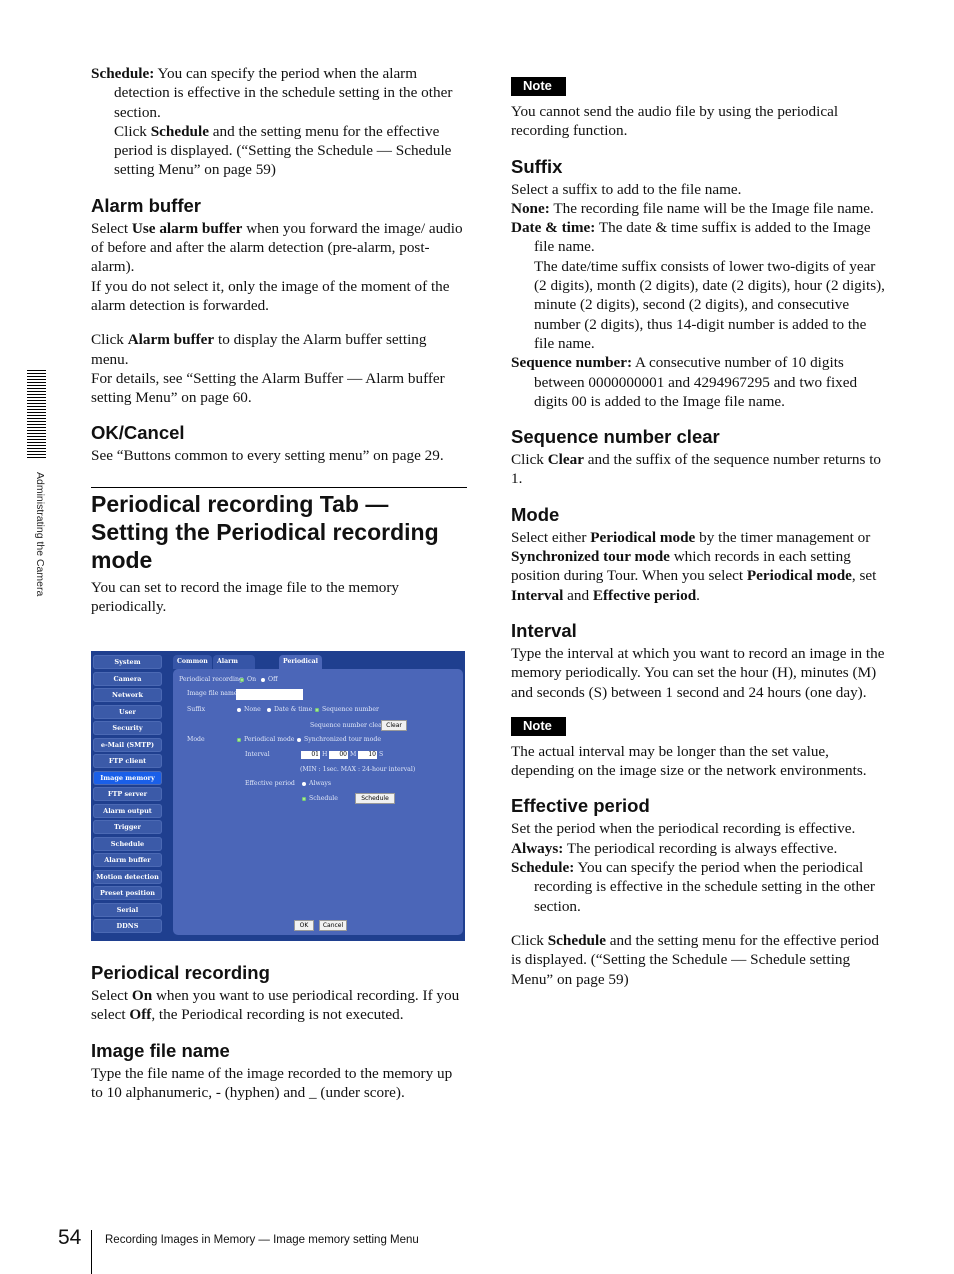 This screenshot has height=1274, width=954. What do you see at coordinates (578, 595) in the screenshot?
I see `text: and` at bounding box center [578, 595].